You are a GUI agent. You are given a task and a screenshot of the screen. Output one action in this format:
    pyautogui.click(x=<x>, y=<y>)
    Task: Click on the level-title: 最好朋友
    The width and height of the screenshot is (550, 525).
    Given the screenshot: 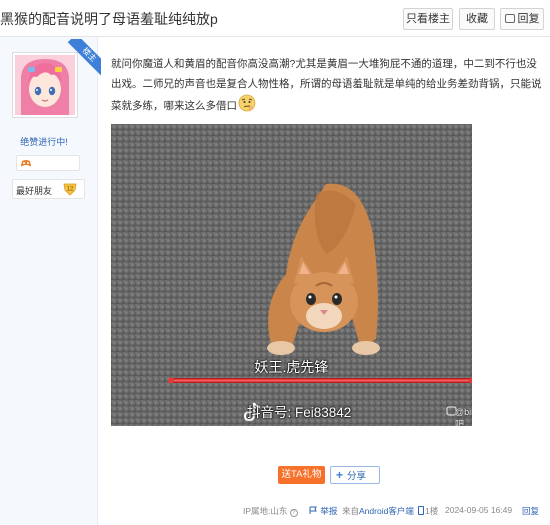 What is the action you would take?
    pyautogui.click(x=34, y=191)
    